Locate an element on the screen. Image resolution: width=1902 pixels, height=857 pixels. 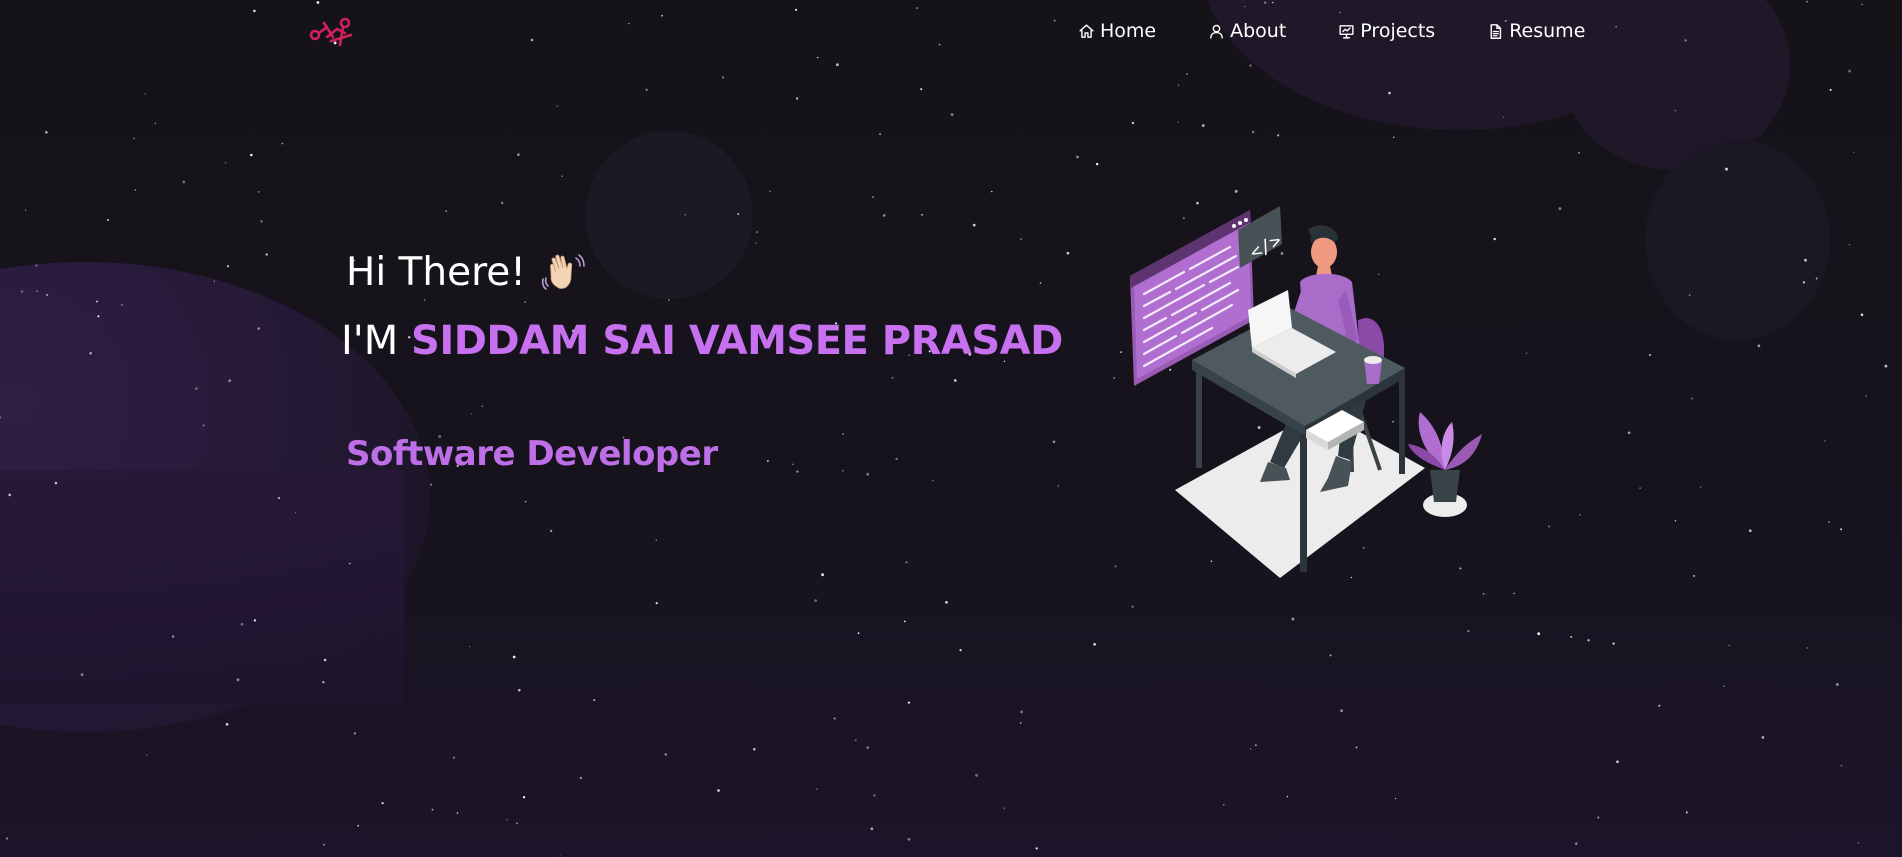
nav-links: Home About Projects Resume is located at coordinates (1331, 31).